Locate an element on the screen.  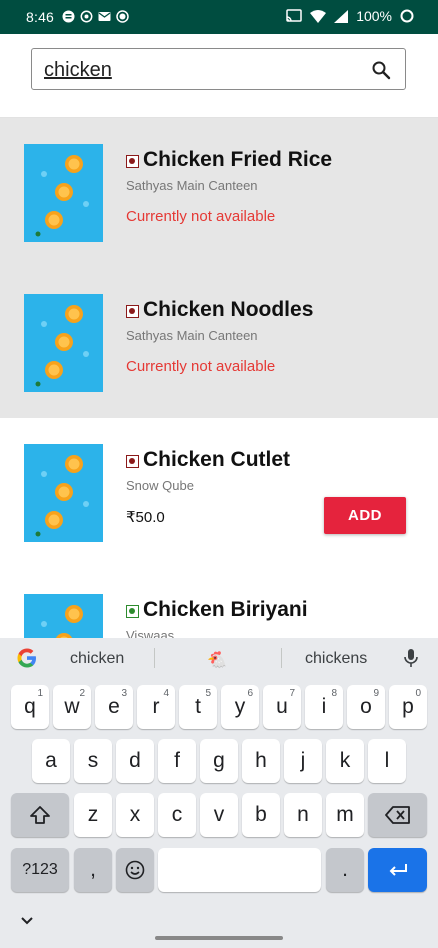
key-z: z is located at coordinates (93, 815).